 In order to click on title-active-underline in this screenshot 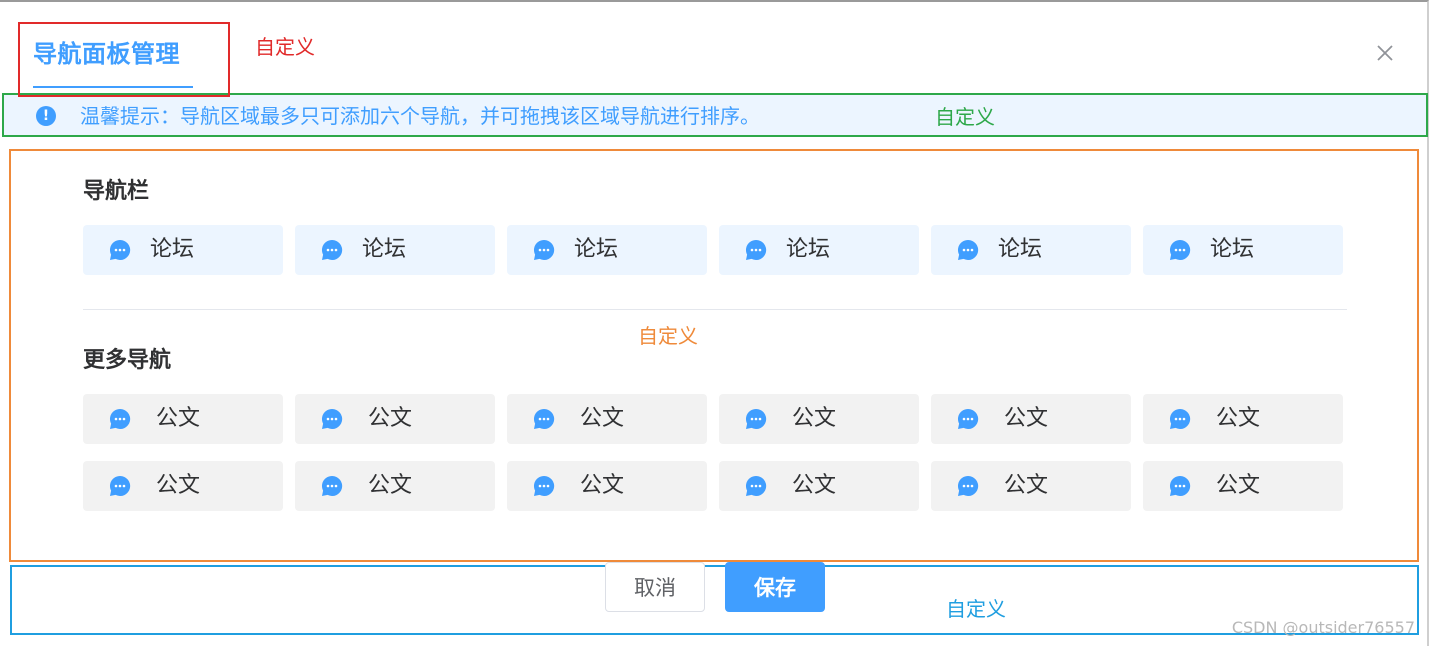, I will do `click(113, 87)`.